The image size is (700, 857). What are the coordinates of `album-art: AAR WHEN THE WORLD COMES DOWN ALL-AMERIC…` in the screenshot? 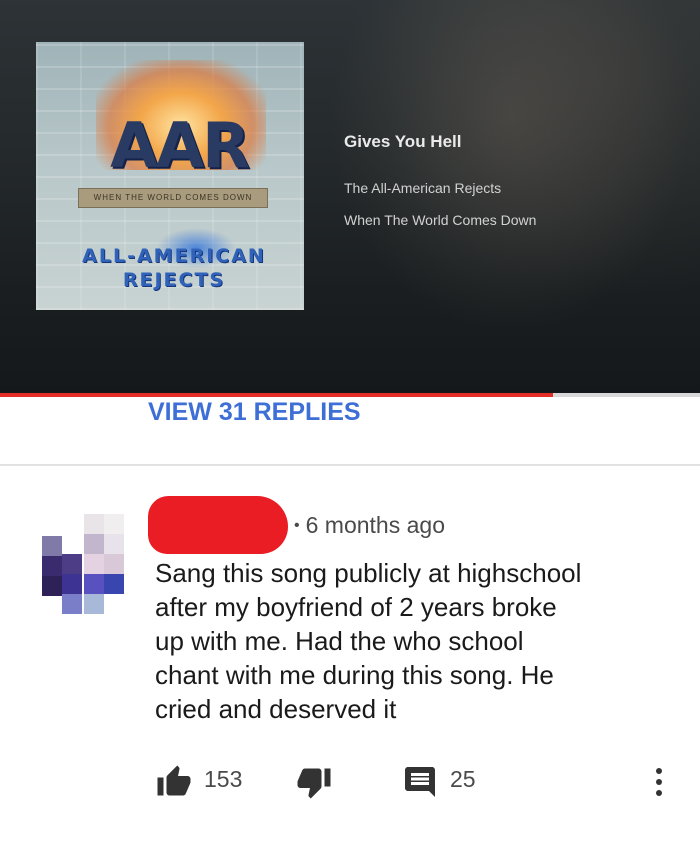 It's located at (170, 176).